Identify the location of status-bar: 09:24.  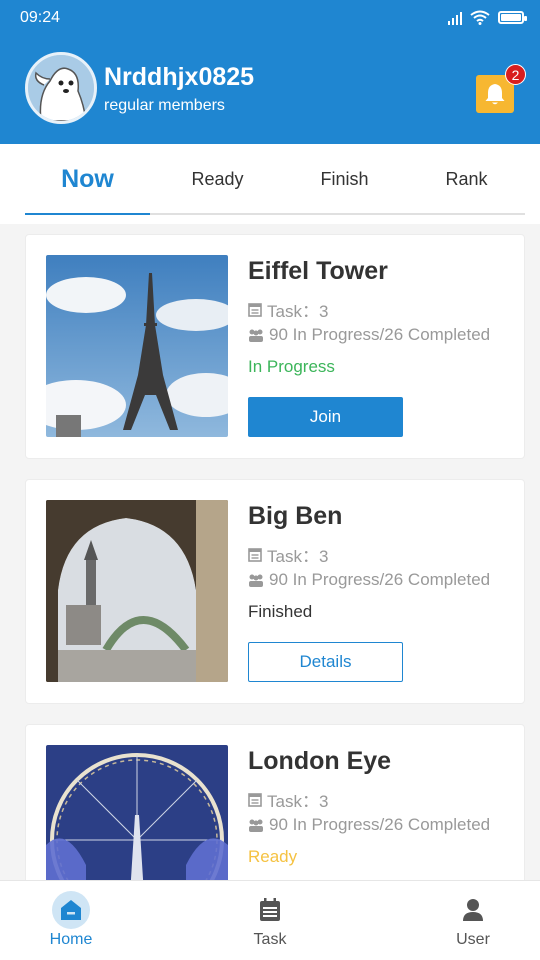
(270, 18).